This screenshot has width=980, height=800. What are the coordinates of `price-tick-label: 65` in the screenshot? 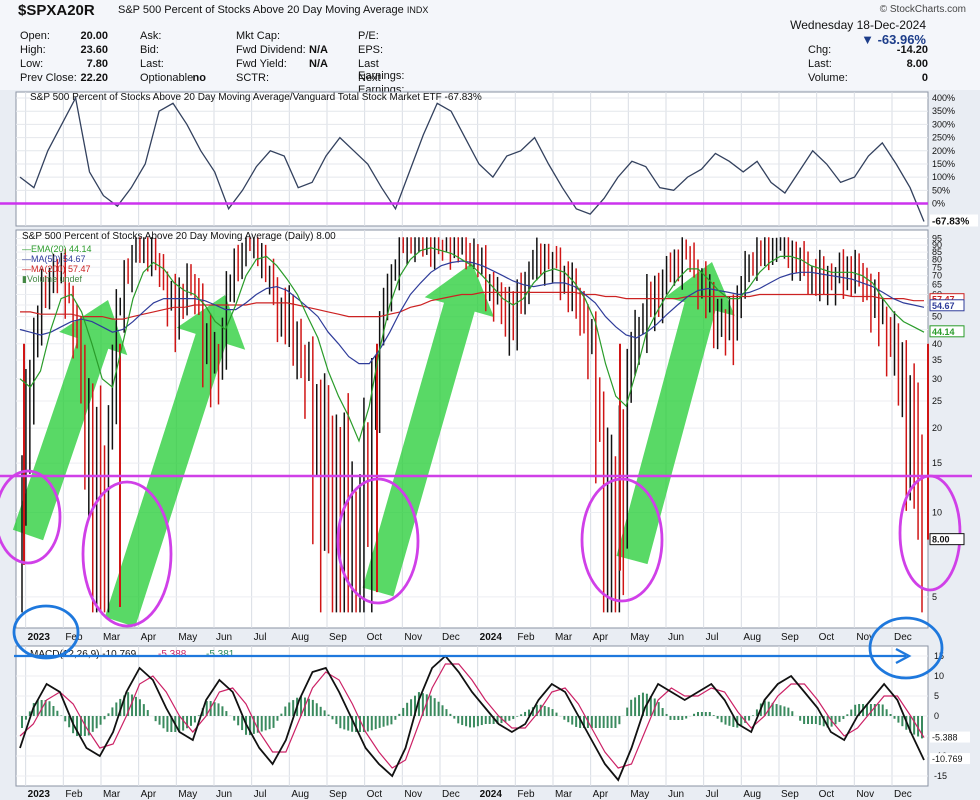 It's located at (937, 285).